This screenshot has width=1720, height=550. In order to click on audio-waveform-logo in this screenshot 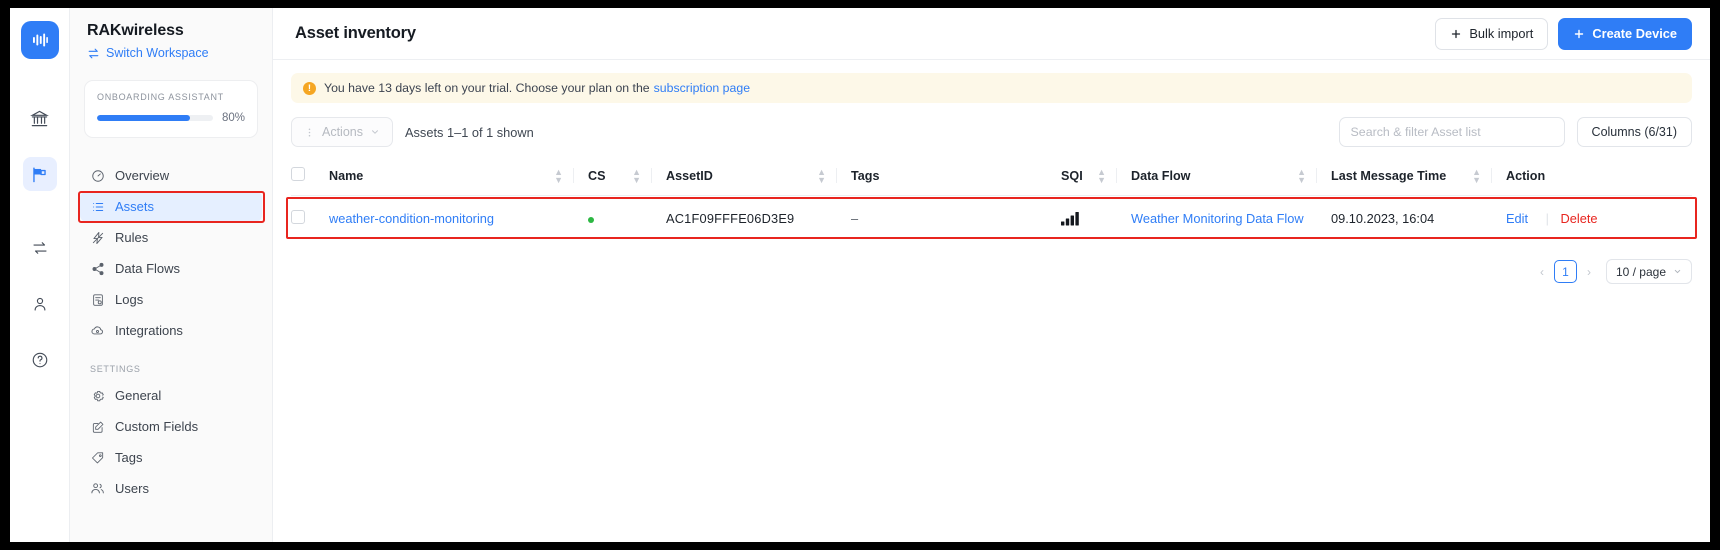, I will do `click(39, 40)`.